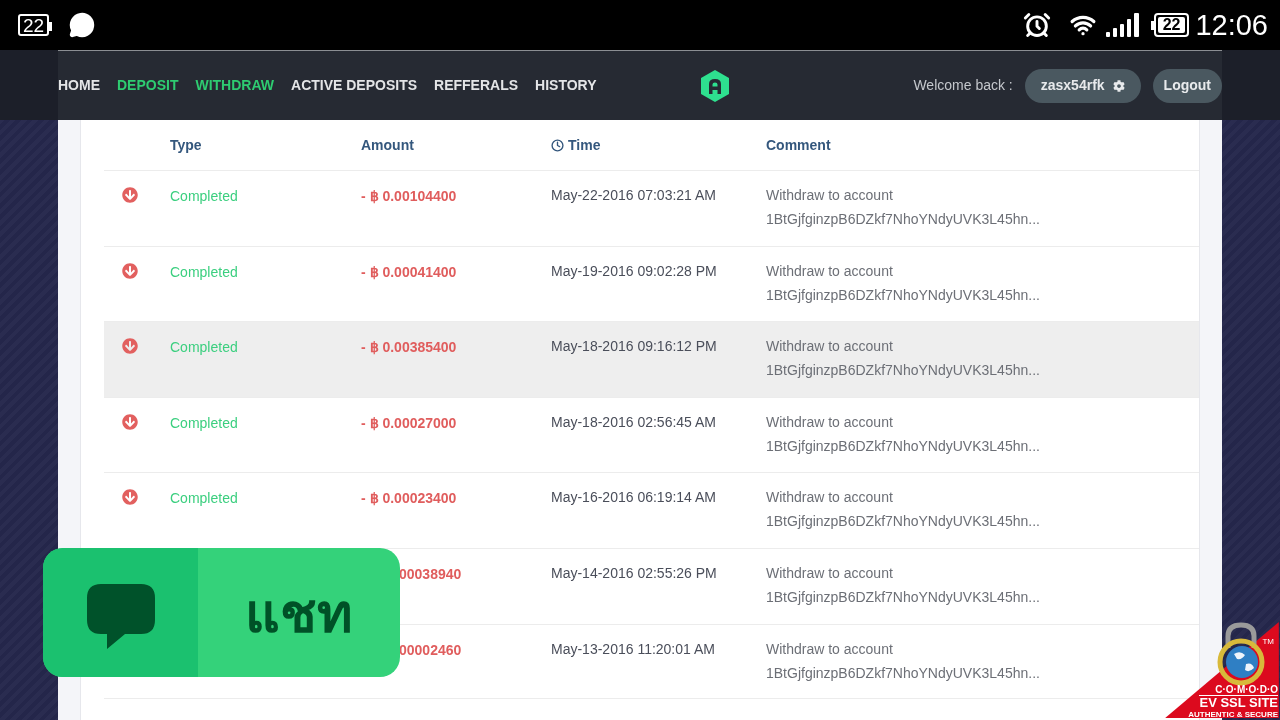  What do you see at coordinates (430, 573) in the screenshot?
I see `amount-text: 00038940` at bounding box center [430, 573].